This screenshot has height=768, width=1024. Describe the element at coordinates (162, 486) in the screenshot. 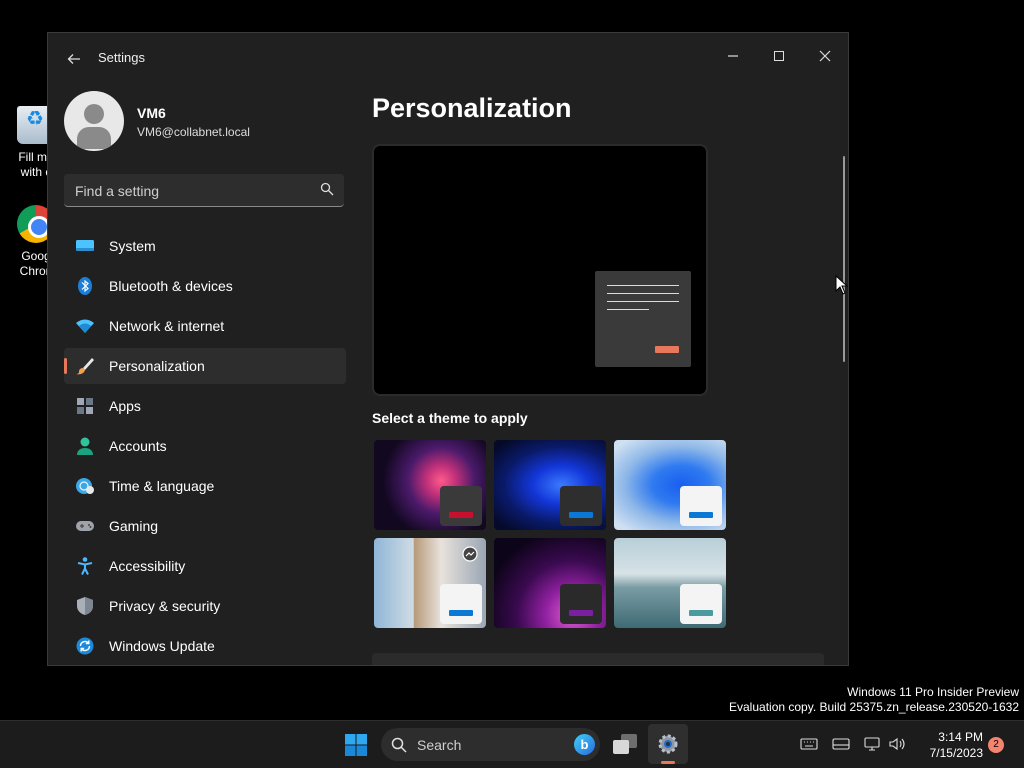

I see `nav-item-label: Time & language` at that location.